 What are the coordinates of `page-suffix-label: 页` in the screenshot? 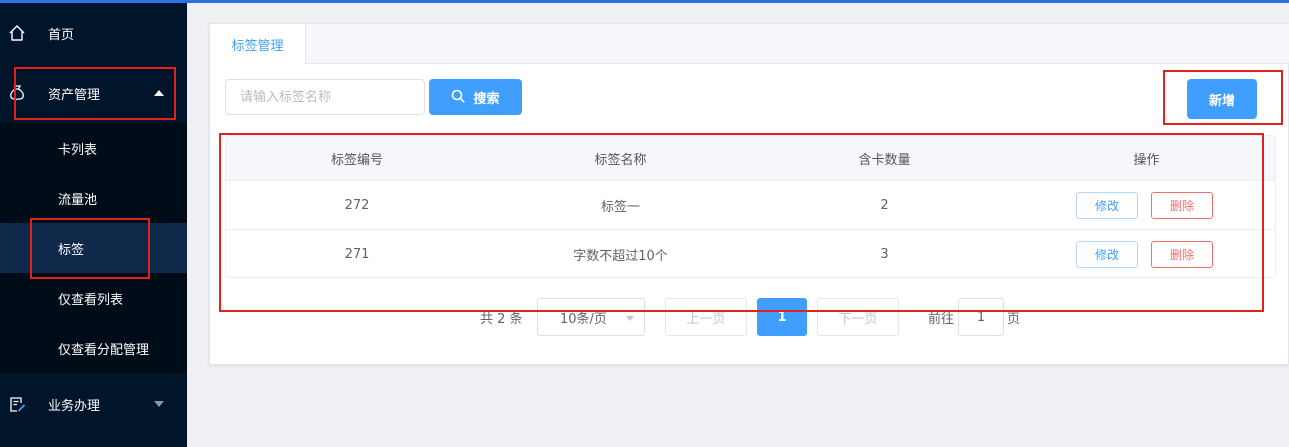 It's located at (1014, 319).